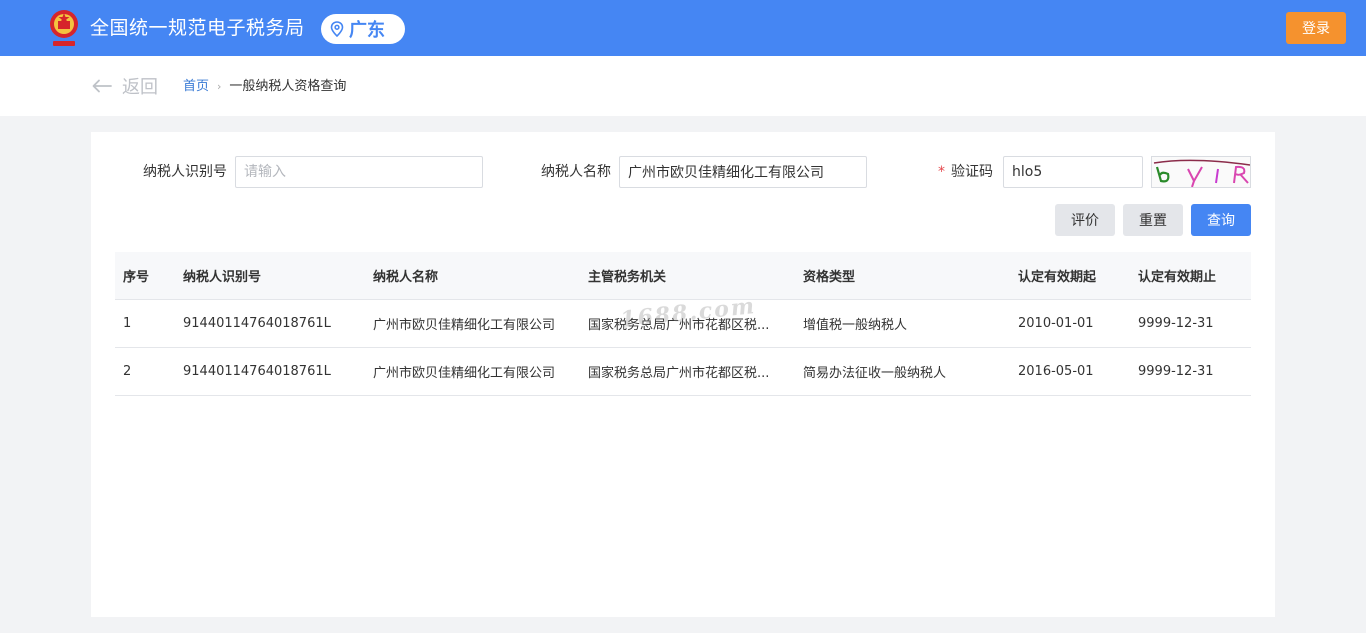 The width and height of the screenshot is (1366, 633). I want to click on column-header: 纳税人名称, so click(406, 277).